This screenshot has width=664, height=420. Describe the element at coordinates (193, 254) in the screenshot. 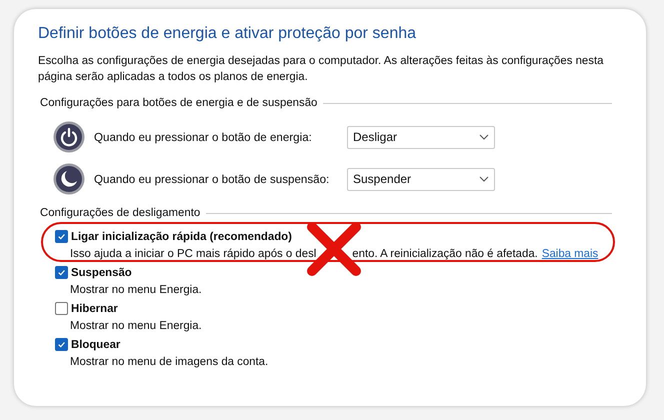

I see `option-description: Isso ajuda a iniciar o PC mais rápido após o desl` at that location.